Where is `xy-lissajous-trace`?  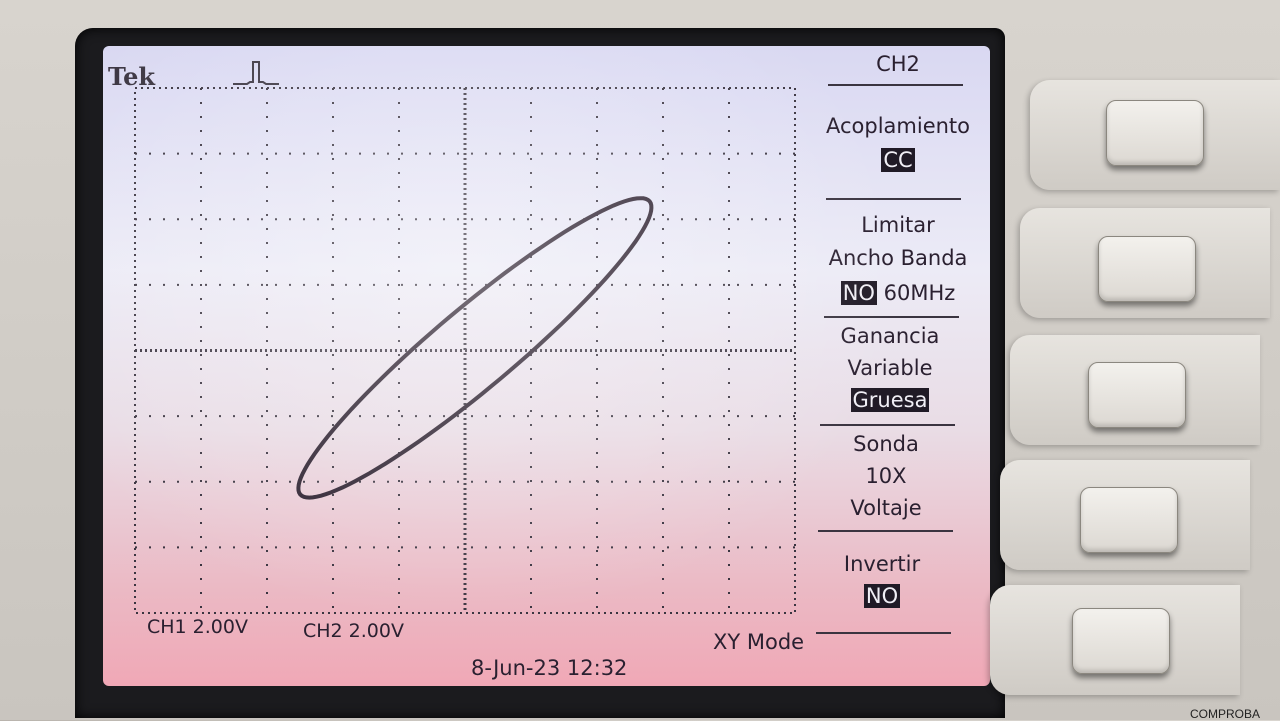 xy-lissajous-trace is located at coordinates (475, 348).